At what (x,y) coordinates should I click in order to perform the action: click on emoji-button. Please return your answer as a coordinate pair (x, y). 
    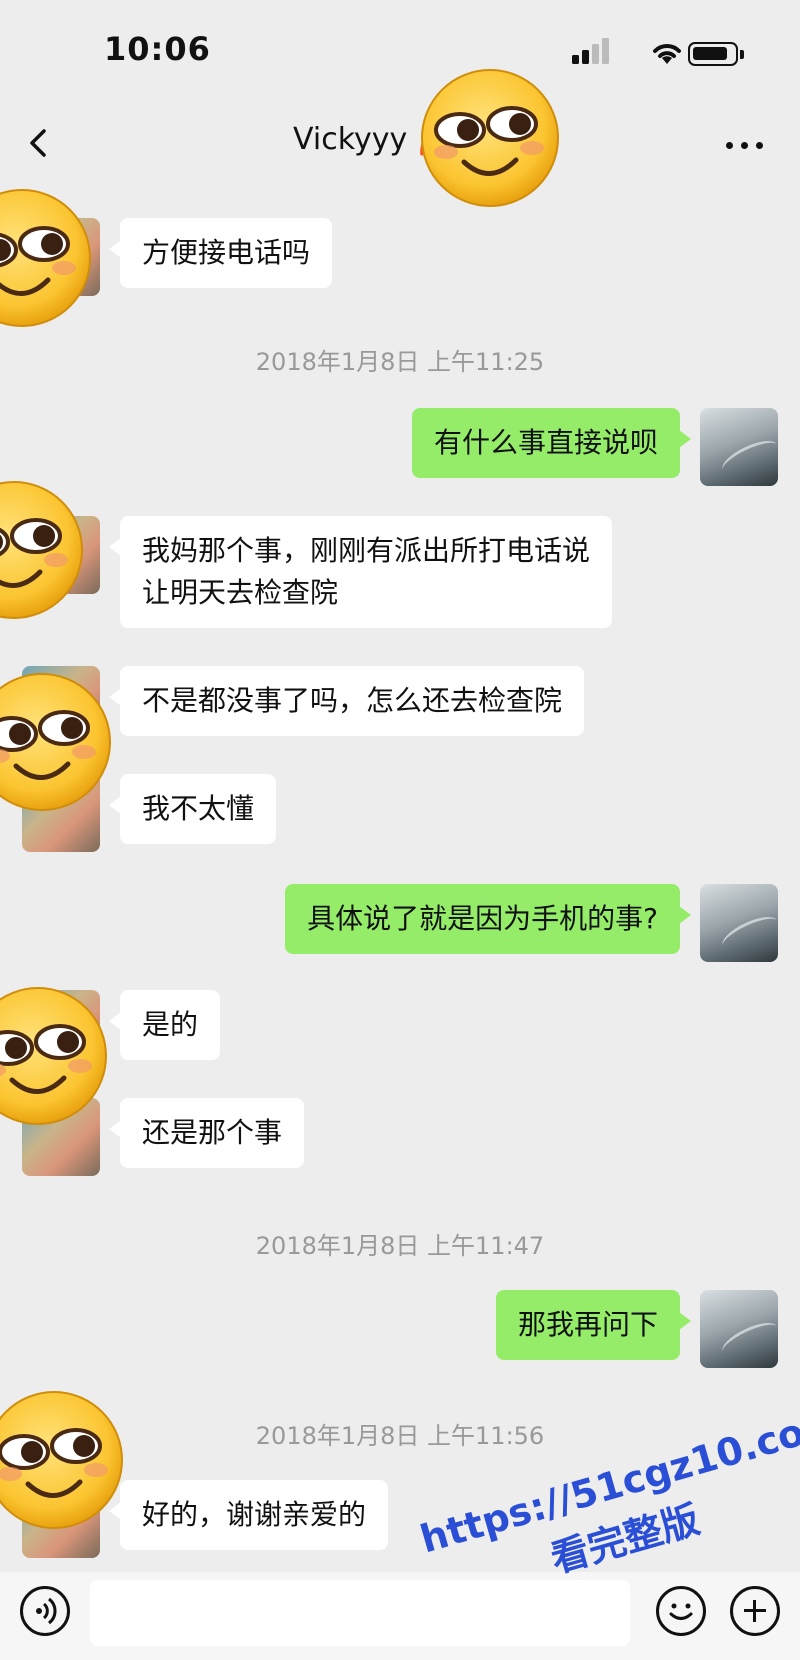
    Looking at the image, I should click on (681, 1611).